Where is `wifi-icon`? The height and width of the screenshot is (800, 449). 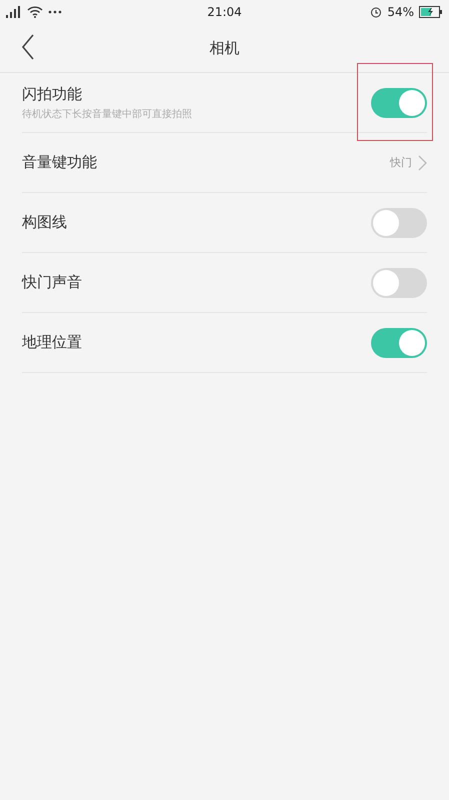 wifi-icon is located at coordinates (35, 12).